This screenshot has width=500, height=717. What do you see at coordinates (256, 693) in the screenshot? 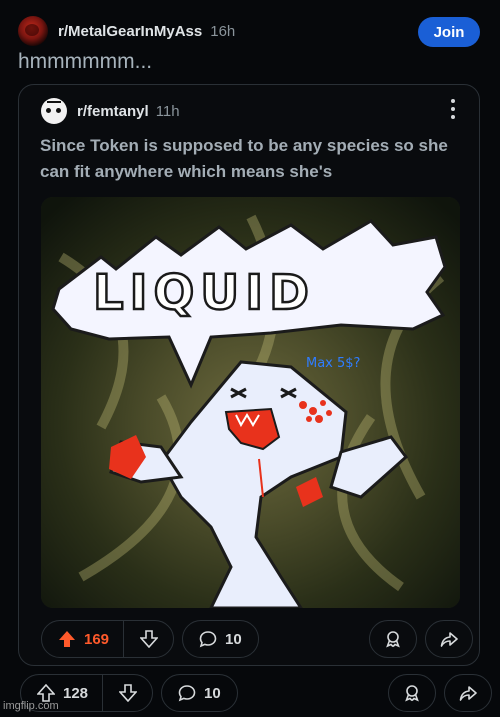
I see `post-actions: 128 10` at bounding box center [256, 693].